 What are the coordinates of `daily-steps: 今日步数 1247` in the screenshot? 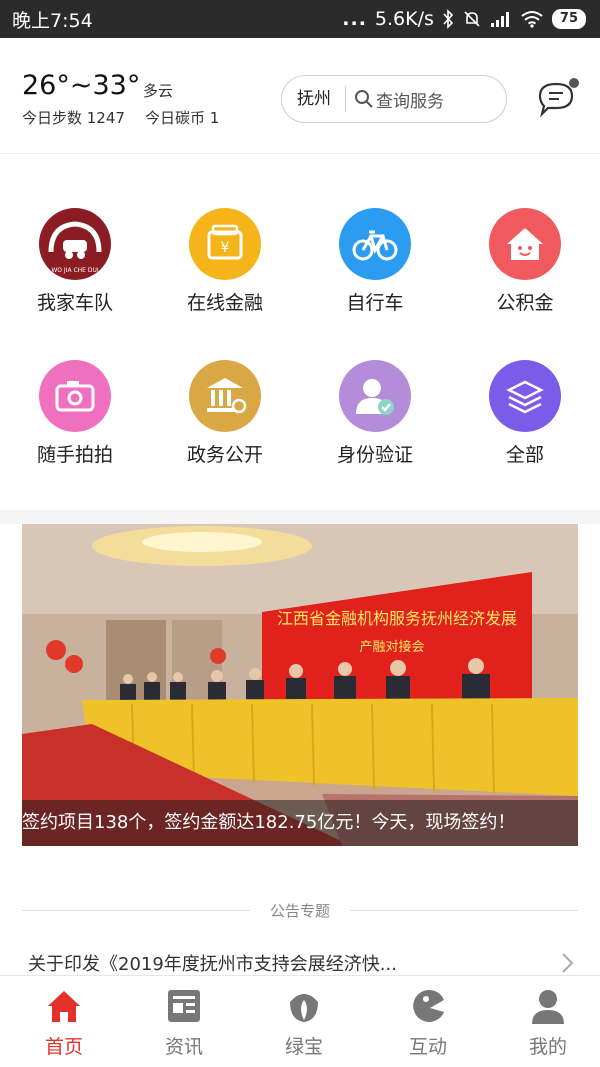 It's located at (73, 118).